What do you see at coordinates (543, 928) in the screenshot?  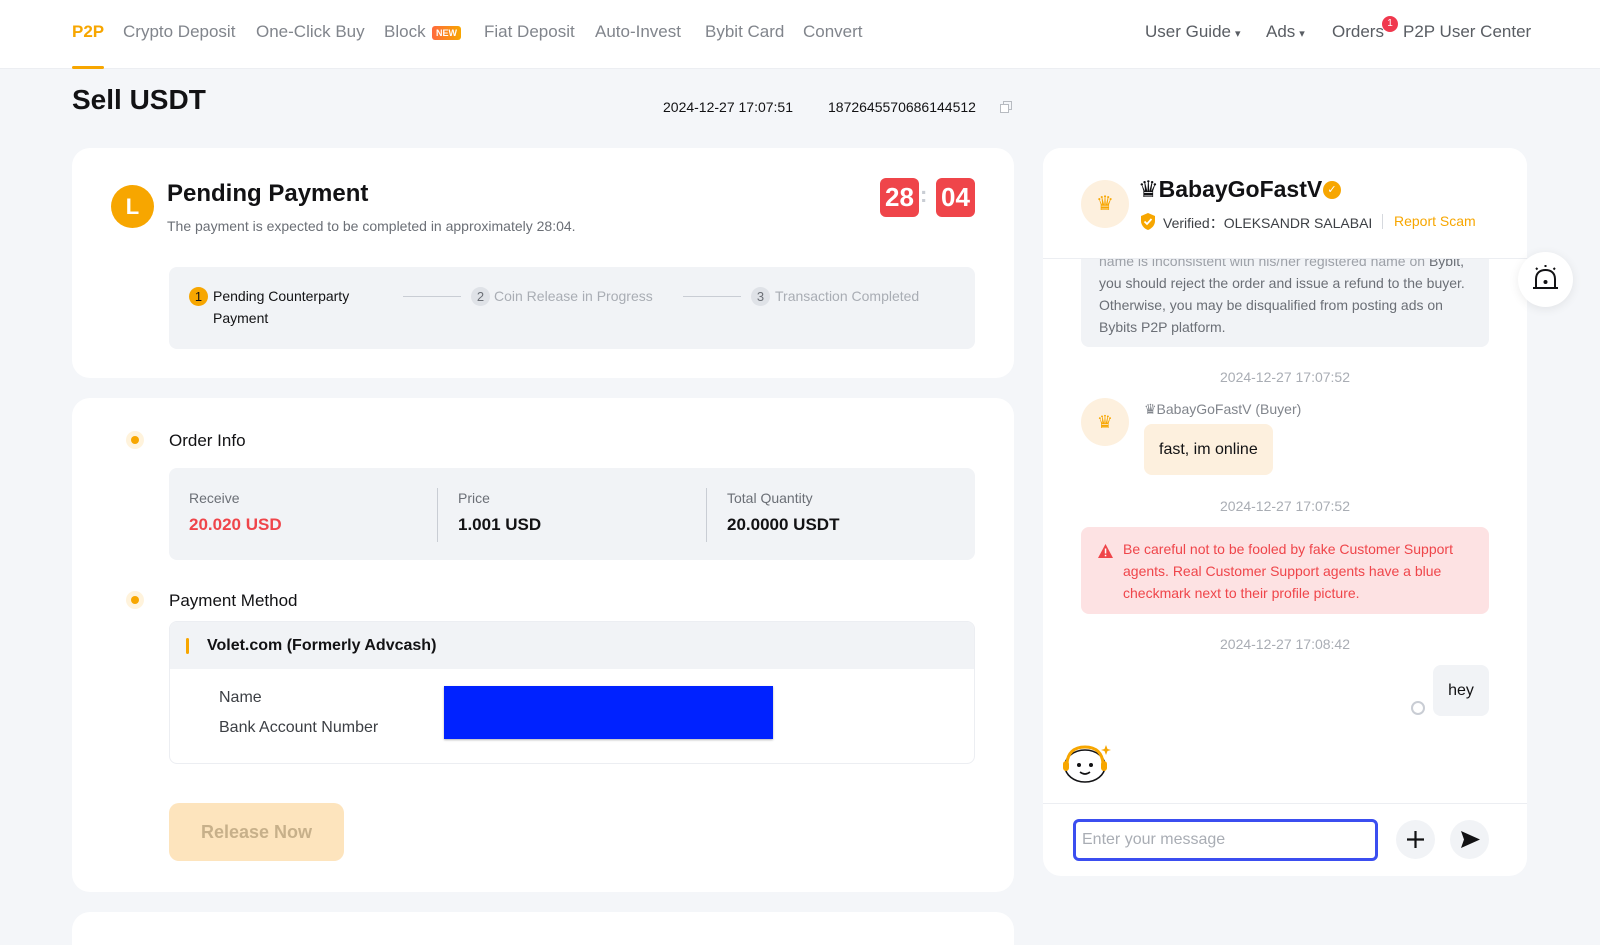 I see `next-card` at bounding box center [543, 928].